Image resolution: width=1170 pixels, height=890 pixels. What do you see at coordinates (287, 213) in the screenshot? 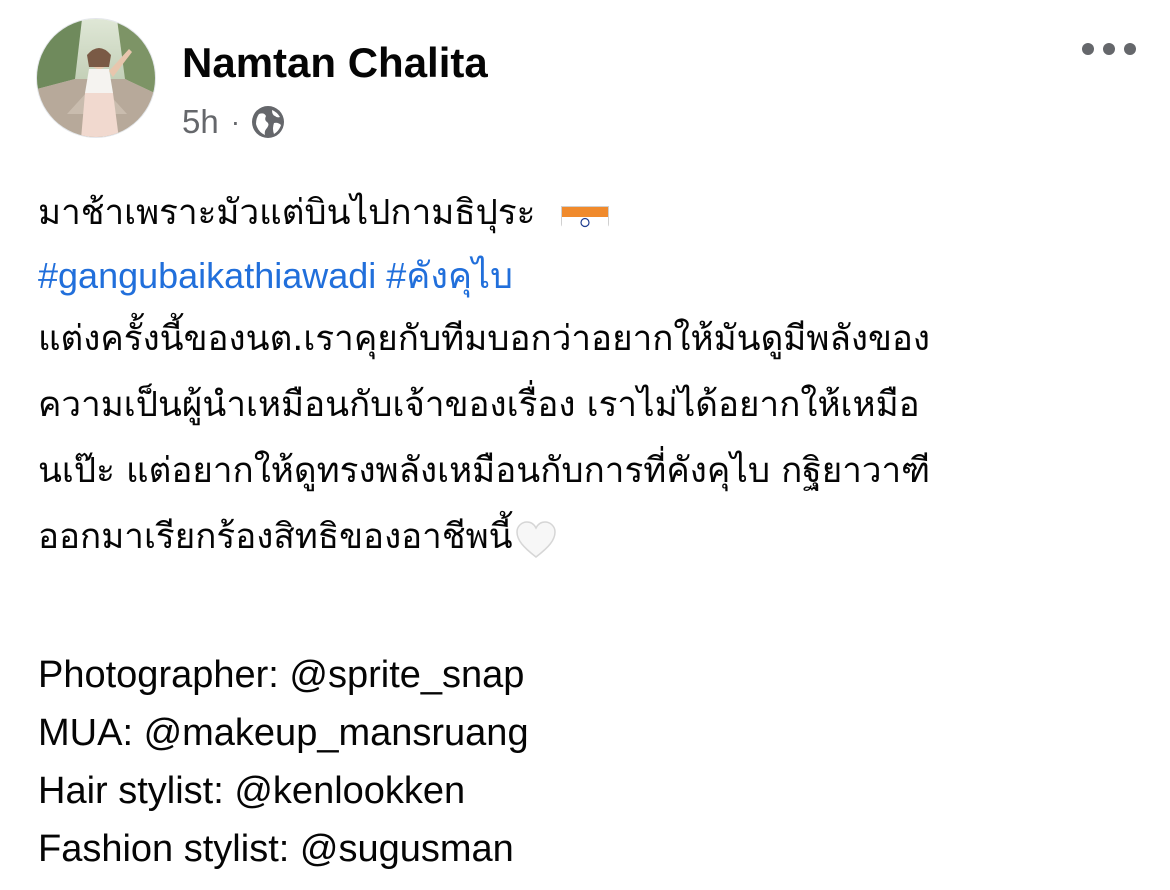
I see `post-text: มาช้าเพราะมัวแต่บินไปกามธิปุระ` at bounding box center [287, 213].